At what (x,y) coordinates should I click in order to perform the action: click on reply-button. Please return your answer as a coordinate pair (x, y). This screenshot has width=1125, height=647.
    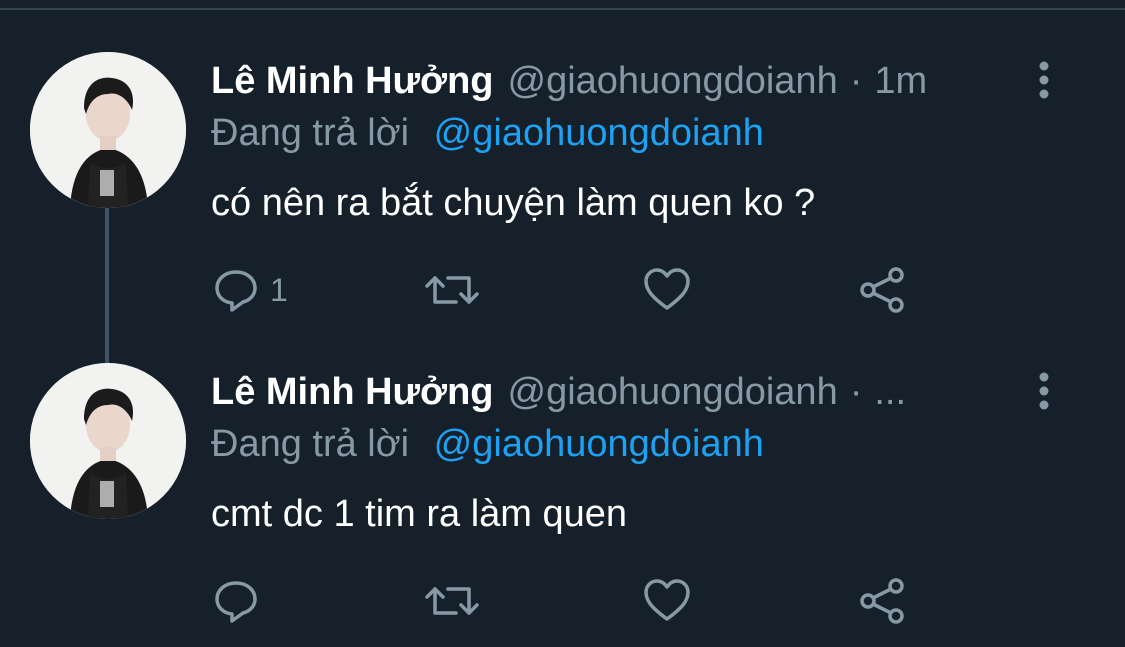
    Looking at the image, I should click on (241, 601).